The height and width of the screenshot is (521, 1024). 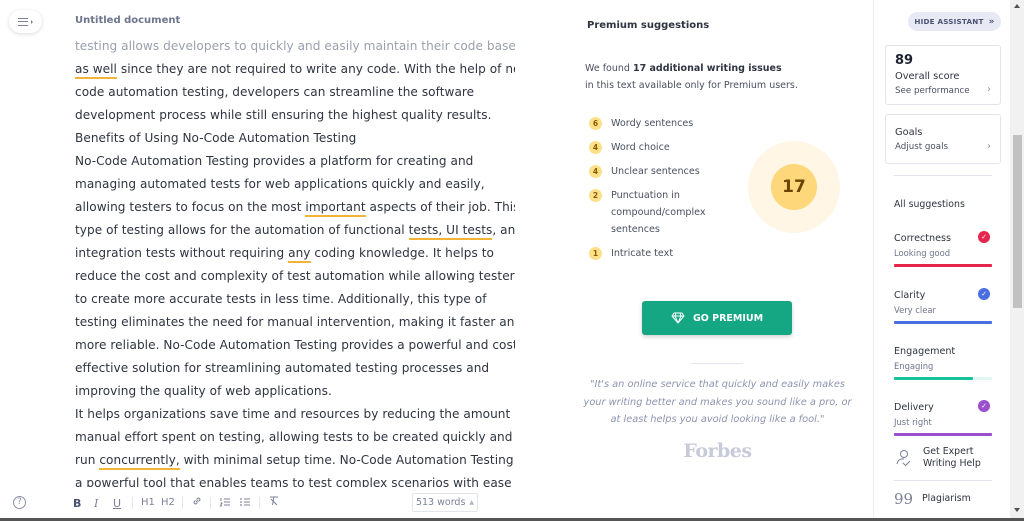 I want to click on text-run: integration tests without requiring, so click(x=182, y=253).